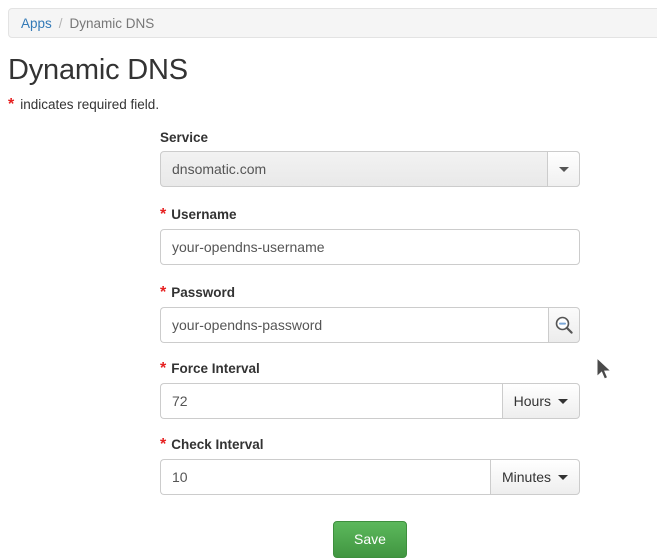  What do you see at coordinates (204, 214) in the screenshot?
I see `label-username-text: Username` at bounding box center [204, 214].